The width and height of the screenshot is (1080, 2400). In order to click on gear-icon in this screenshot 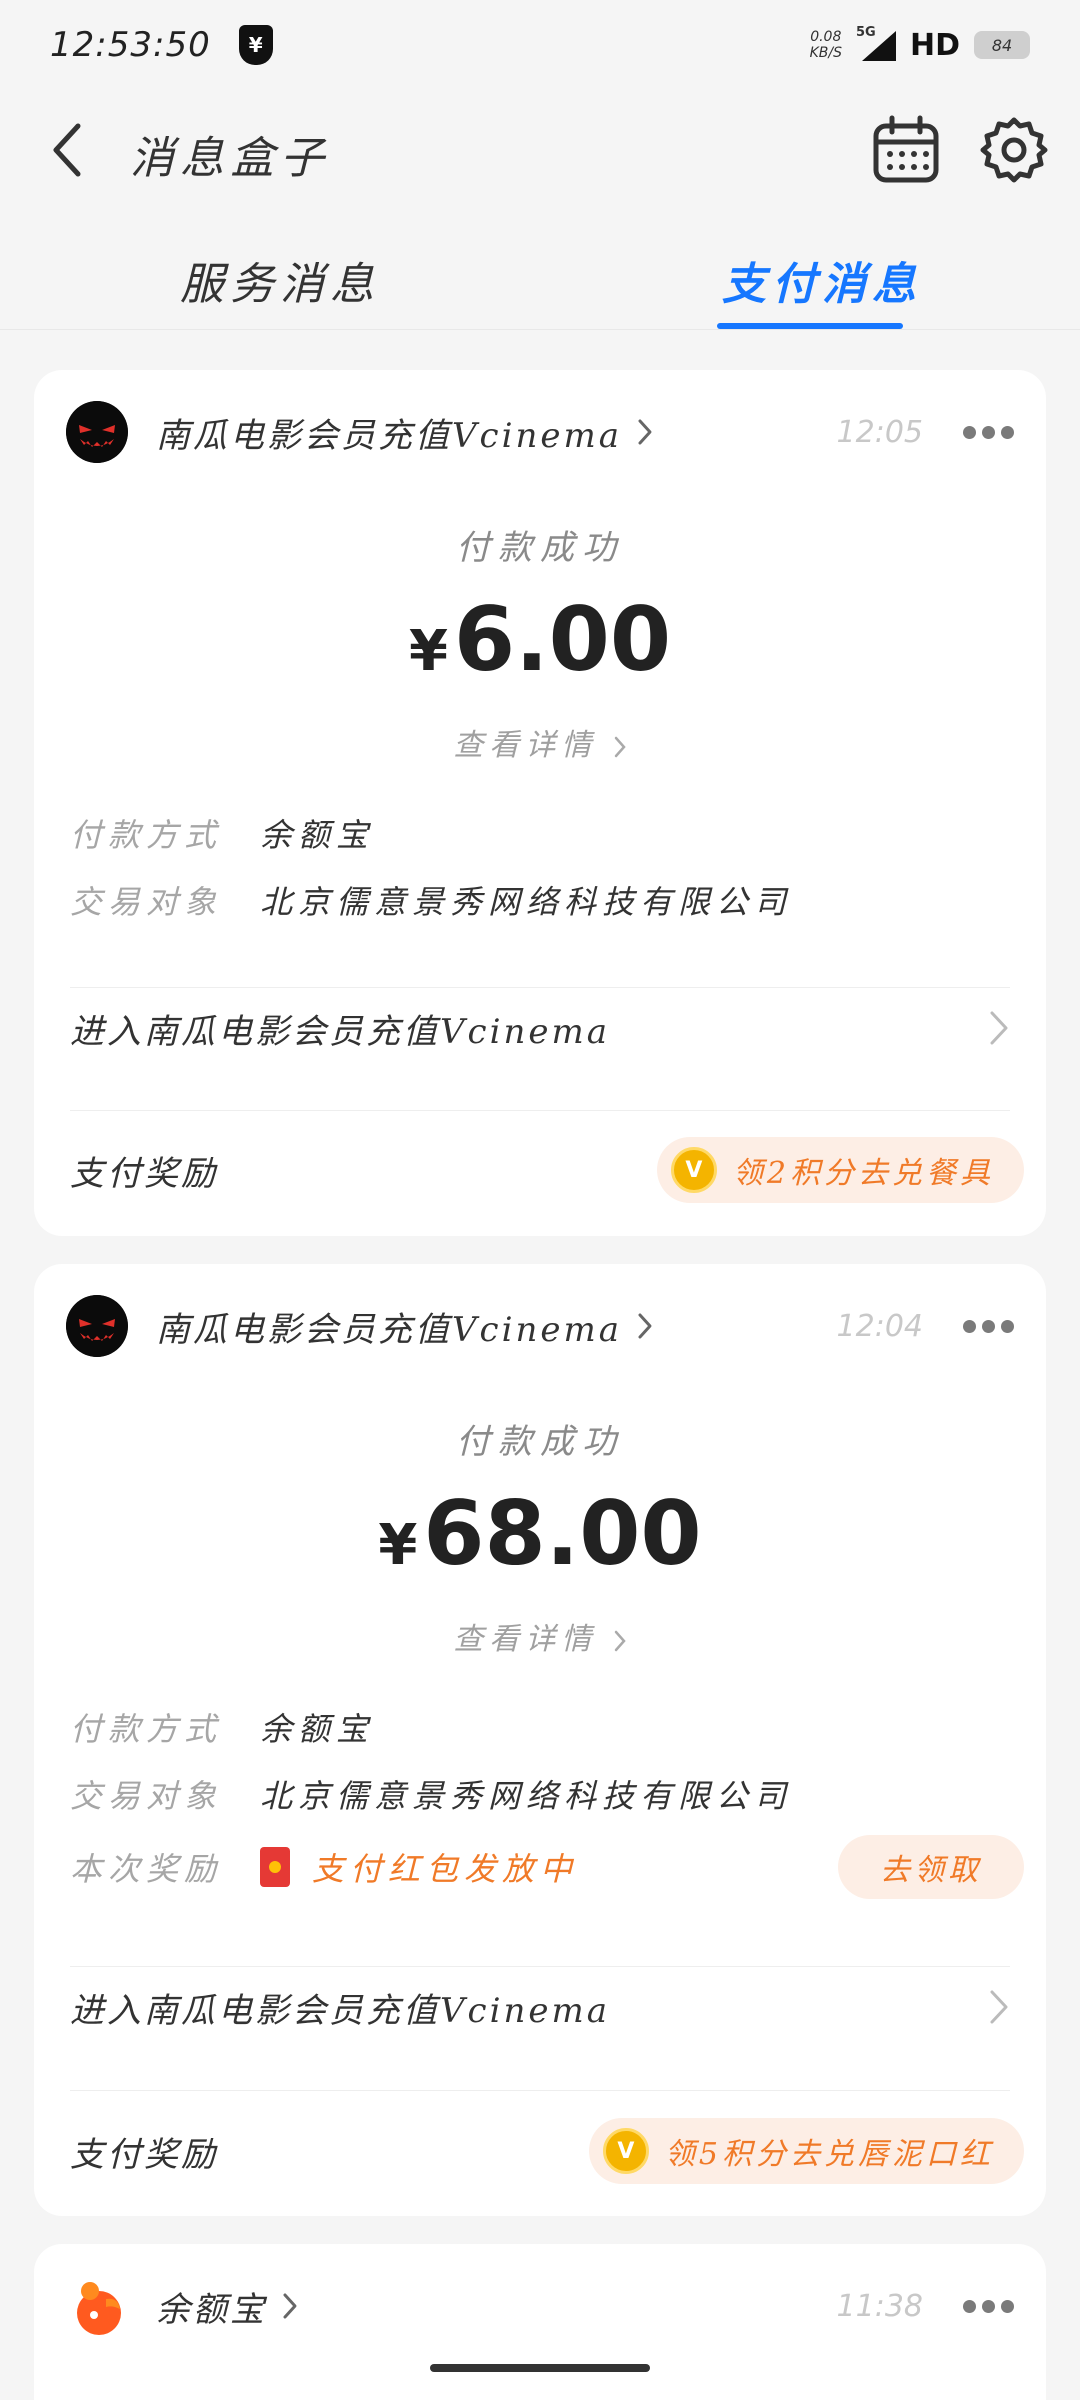, I will do `click(1014, 150)`.